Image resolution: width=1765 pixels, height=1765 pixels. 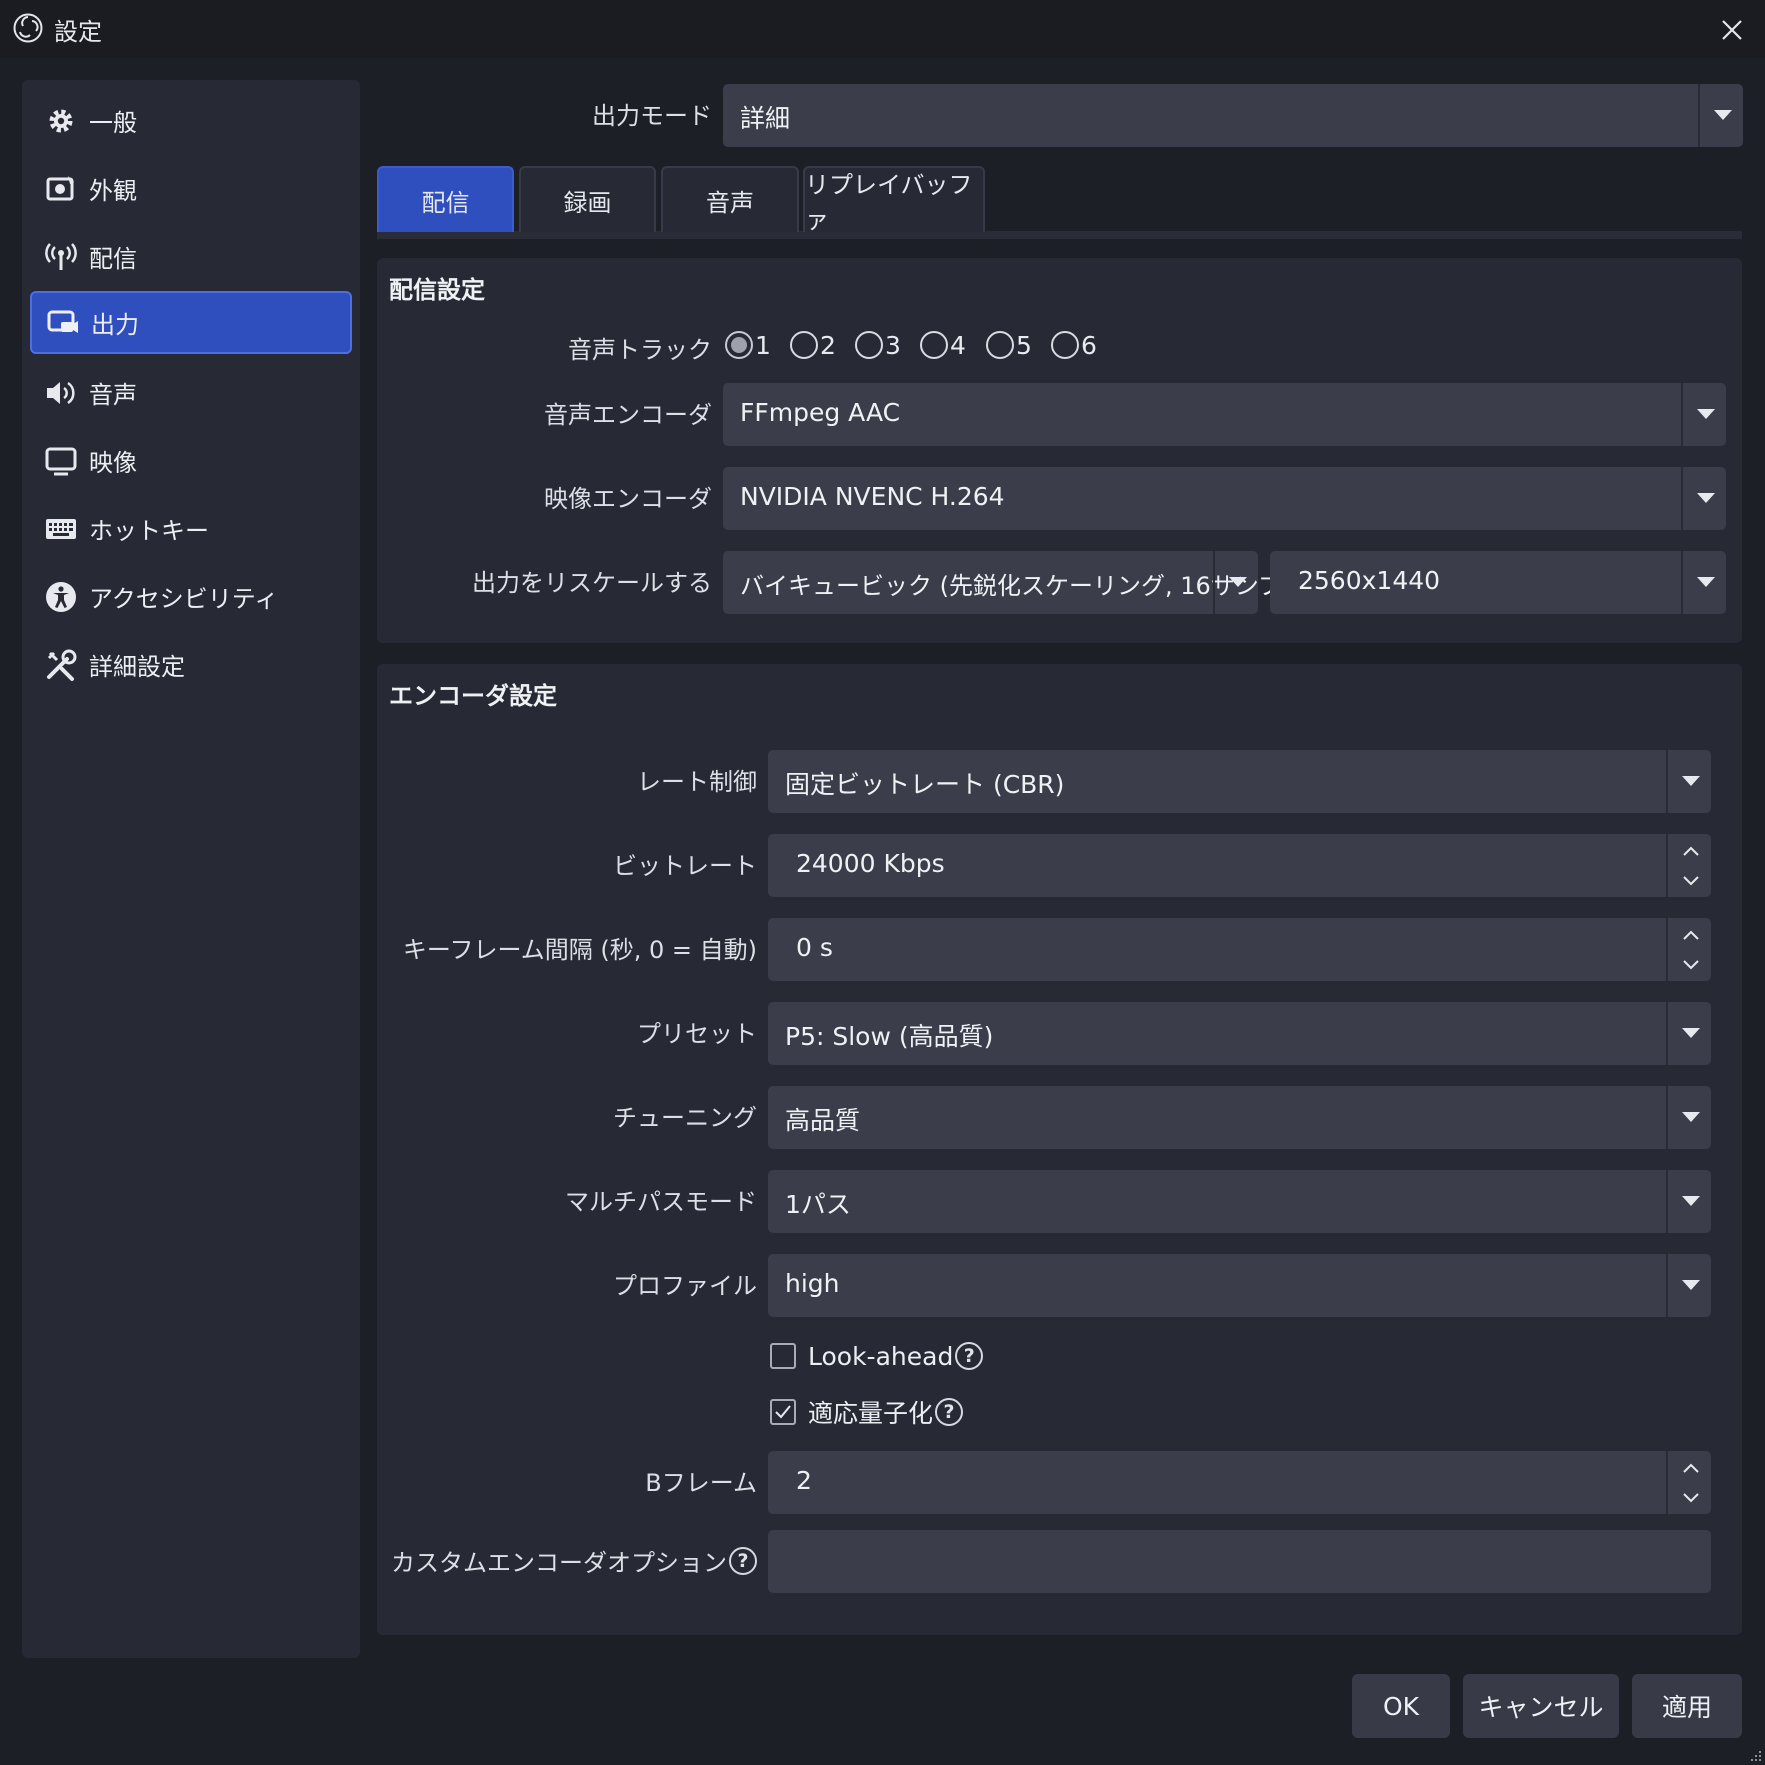 What do you see at coordinates (701, 1483) in the screenshot?
I see `bframes-label: Bフレーム` at bounding box center [701, 1483].